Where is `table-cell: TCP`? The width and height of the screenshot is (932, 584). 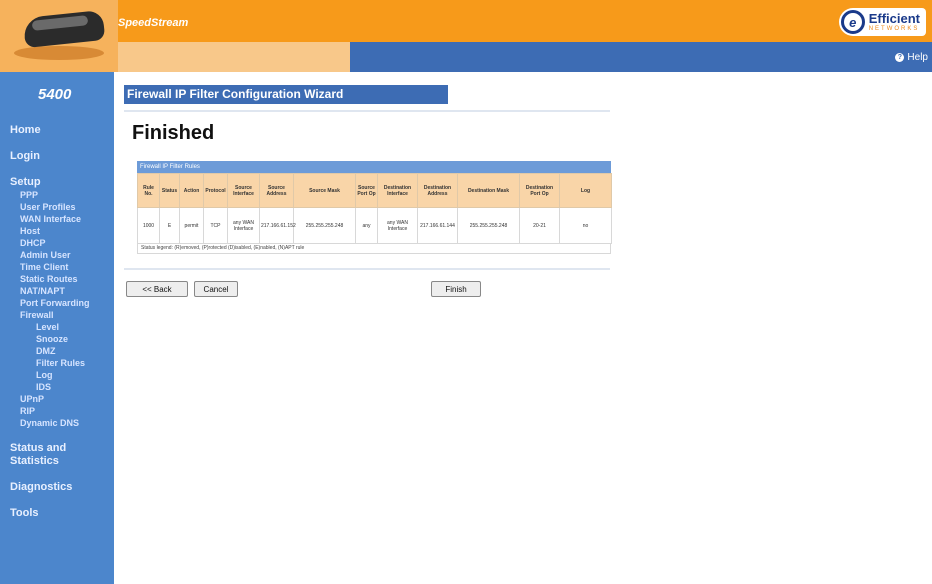
table-cell: TCP is located at coordinates (215, 225).